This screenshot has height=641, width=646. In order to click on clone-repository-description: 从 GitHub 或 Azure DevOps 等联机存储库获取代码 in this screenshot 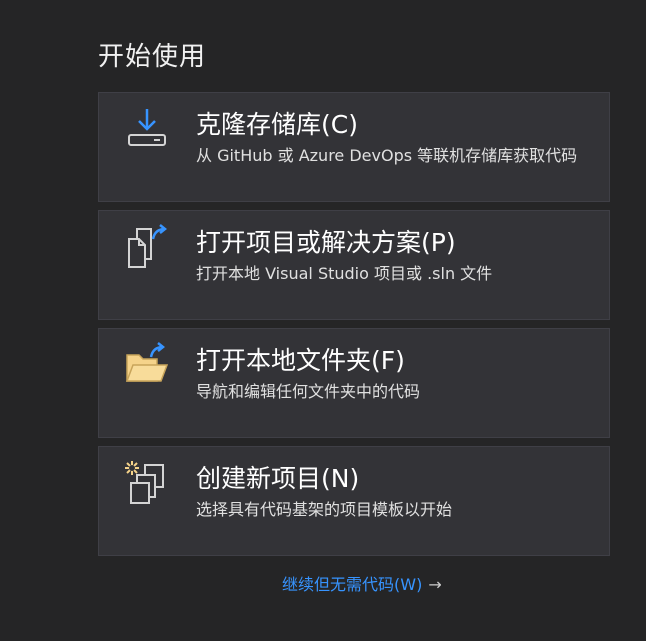, I will do `click(387, 155)`.